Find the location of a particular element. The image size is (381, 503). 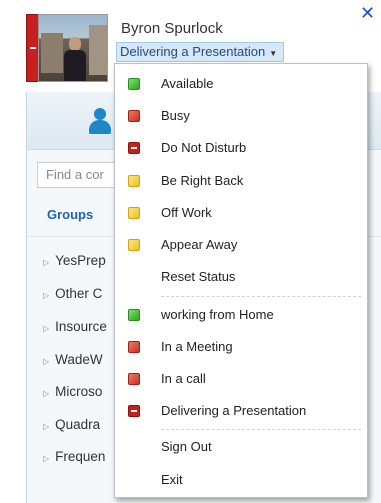

menu-item-sign-out: Sign Out is located at coordinates (241, 447).